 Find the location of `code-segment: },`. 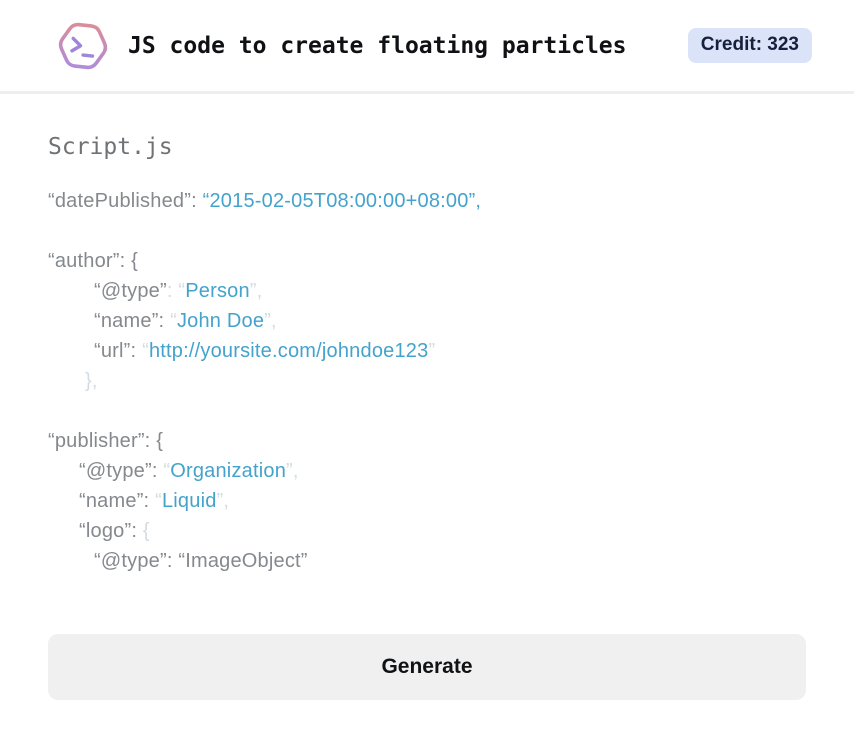

code-segment: }, is located at coordinates (91, 381).